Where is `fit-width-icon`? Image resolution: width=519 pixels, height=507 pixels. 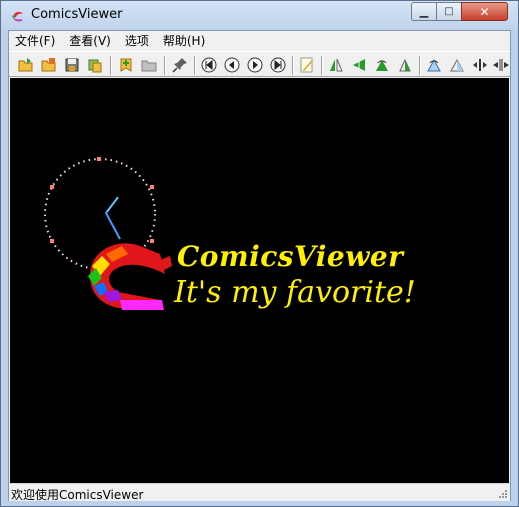
fit-width-icon is located at coordinates (480, 65).